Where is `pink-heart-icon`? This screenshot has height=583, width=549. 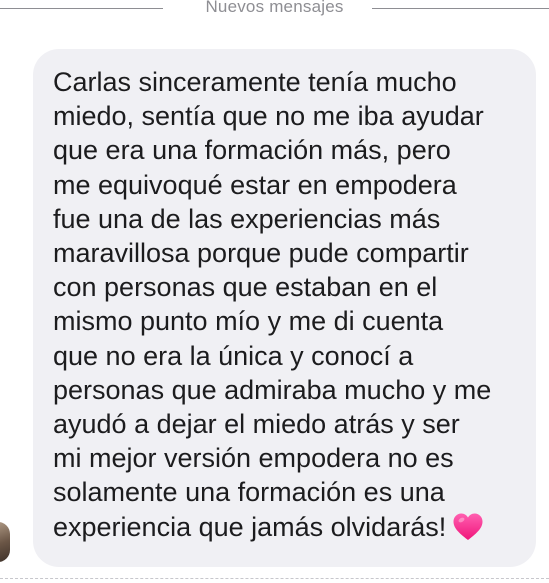
pink-heart-icon is located at coordinates (468, 526).